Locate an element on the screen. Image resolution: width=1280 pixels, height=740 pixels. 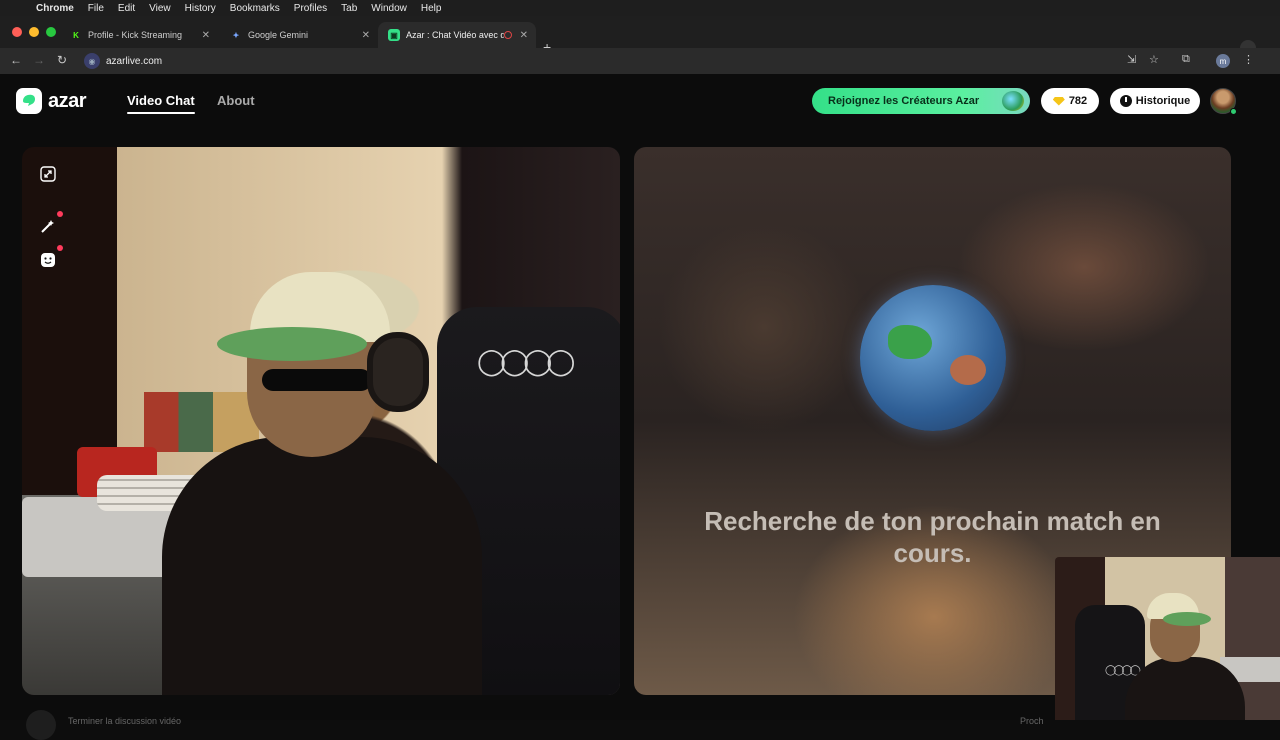
end-video-chat-label: Terminer la discussion vidéo is located at coordinates (124, 721).